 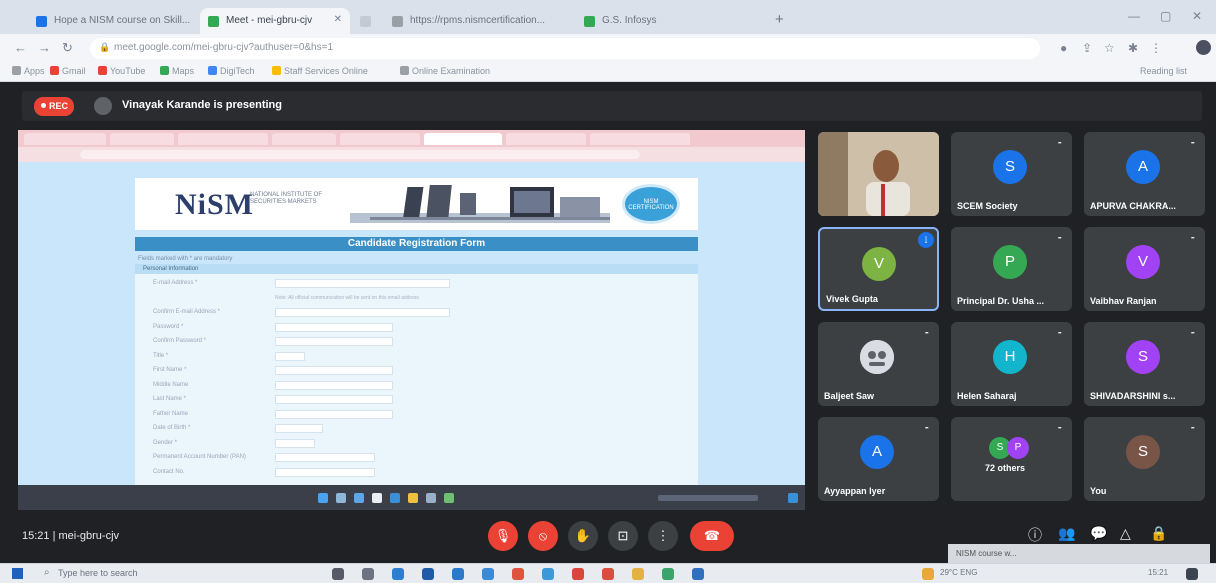 What do you see at coordinates (231, 71) in the screenshot?
I see `bookmark-digitech: DigiTech` at bounding box center [231, 71].